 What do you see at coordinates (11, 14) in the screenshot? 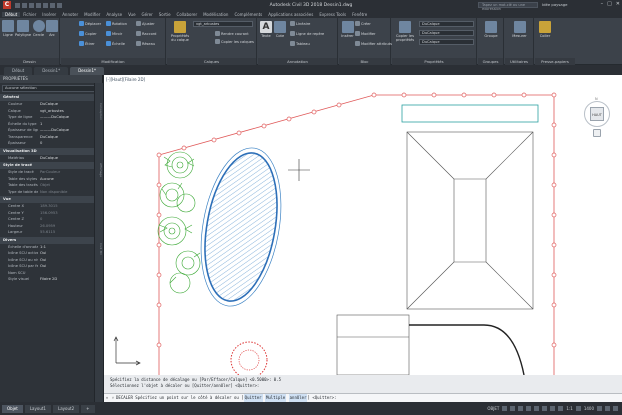
I see `ribbon-tab: Début` at bounding box center [11, 14].